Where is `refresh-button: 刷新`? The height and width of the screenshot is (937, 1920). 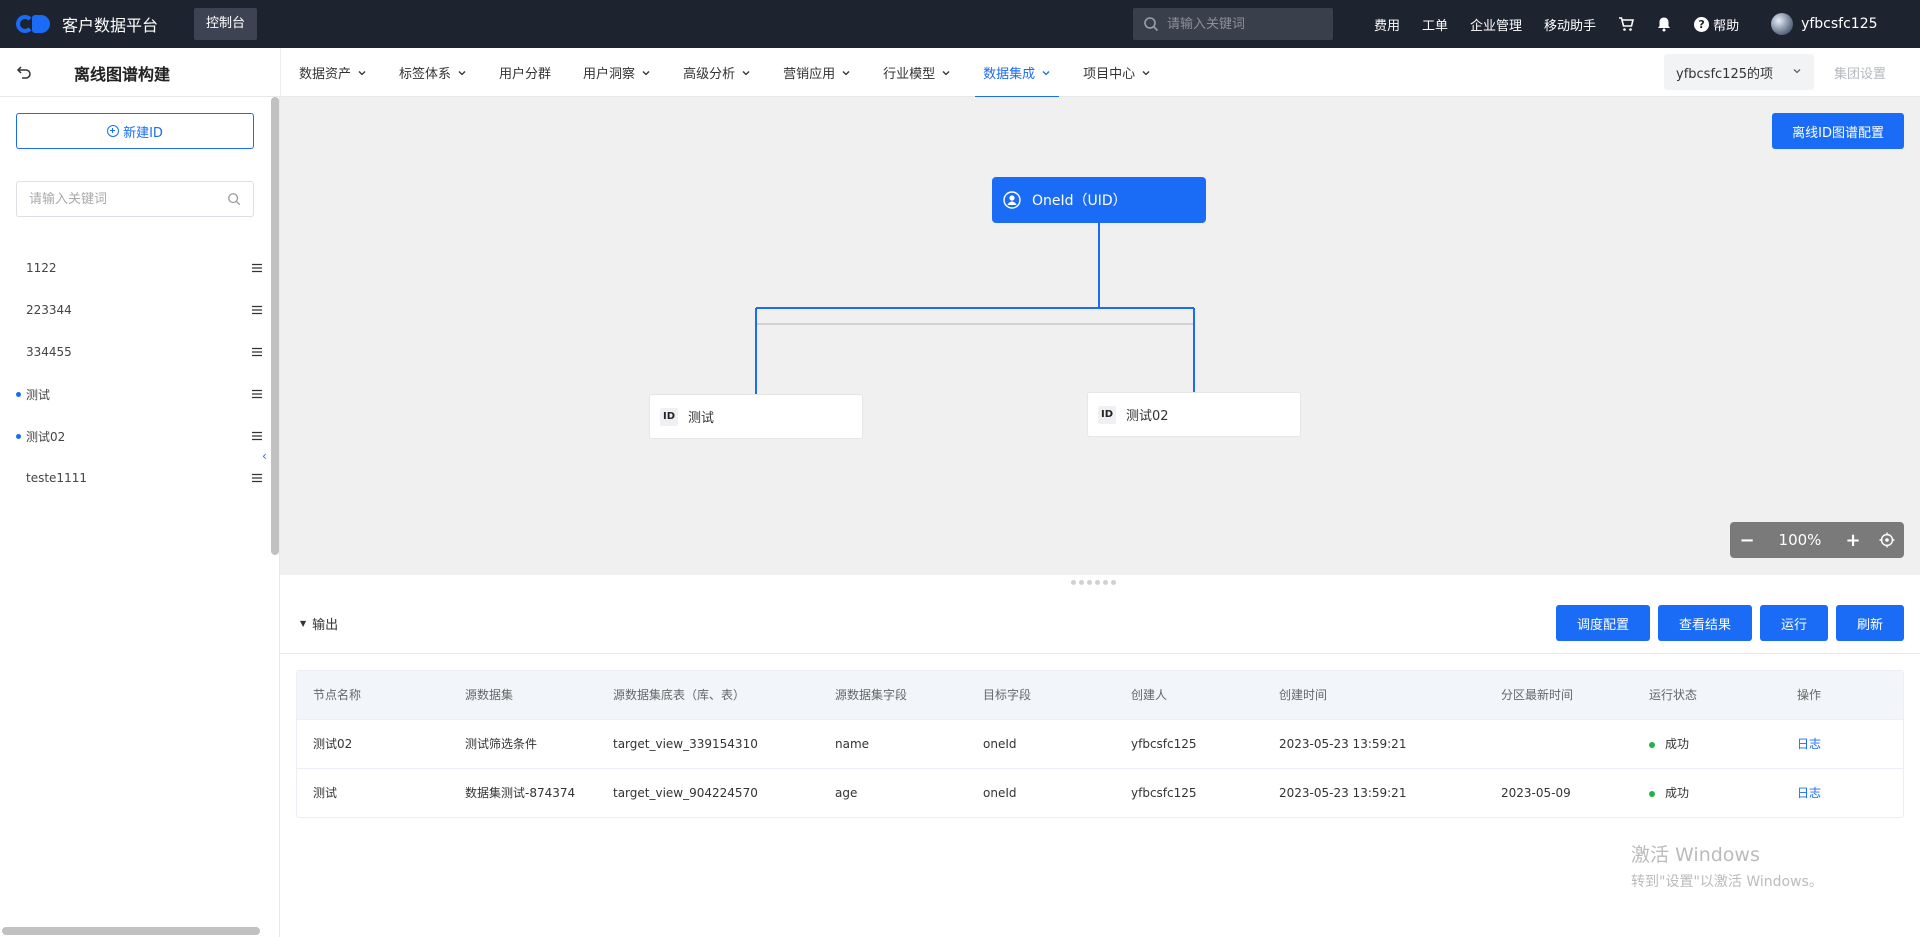
refresh-button: 刷新 is located at coordinates (1869, 623).